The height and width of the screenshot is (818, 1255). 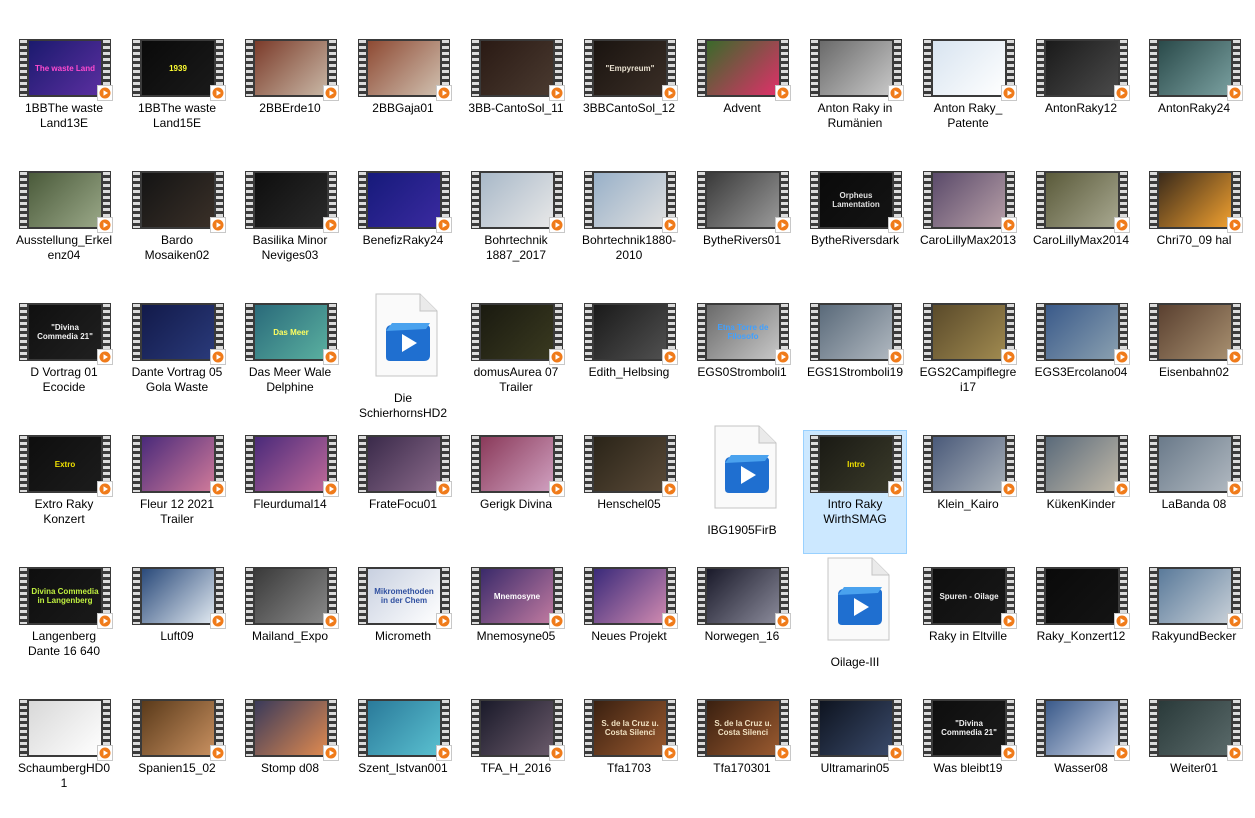 I want to click on file-item-video: Wasser08, so click(x=1081, y=756).